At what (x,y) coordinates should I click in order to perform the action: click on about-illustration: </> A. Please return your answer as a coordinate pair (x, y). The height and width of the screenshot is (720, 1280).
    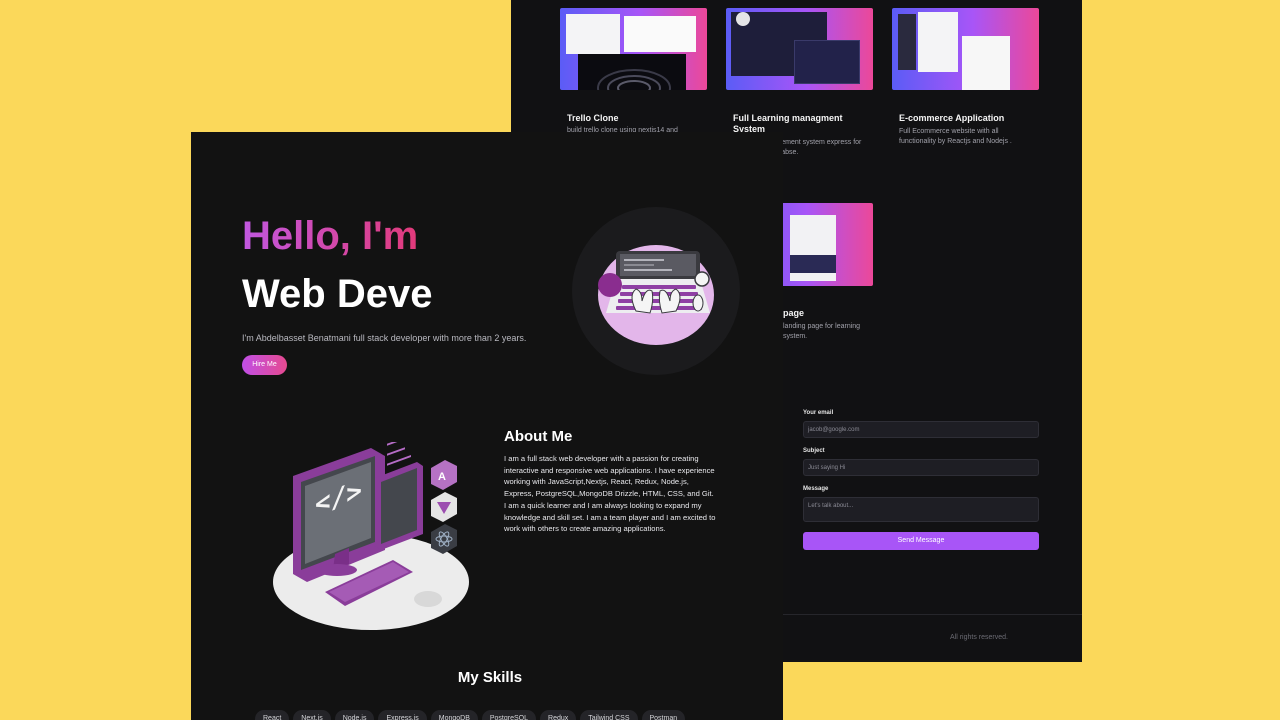
    Looking at the image, I should click on (371, 533).